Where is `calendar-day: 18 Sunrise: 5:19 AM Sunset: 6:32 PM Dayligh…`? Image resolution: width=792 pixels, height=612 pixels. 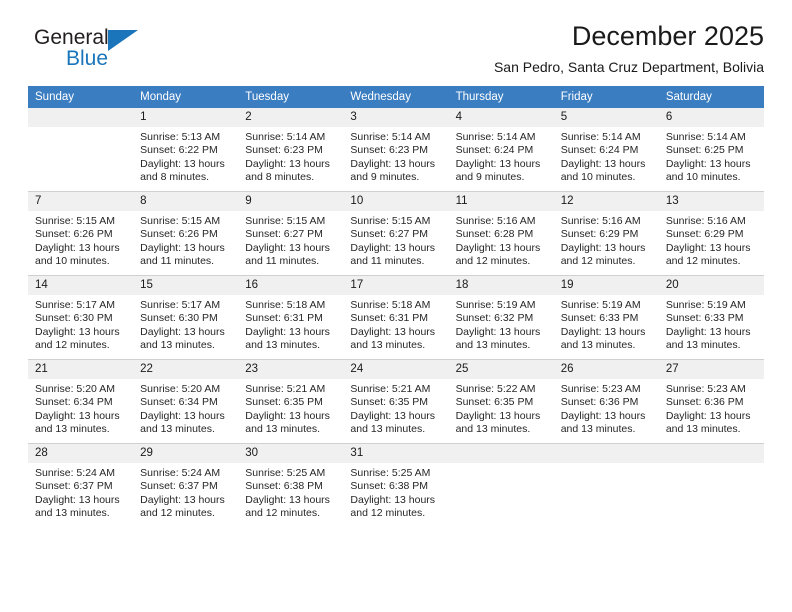 calendar-day: 18 Sunrise: 5:19 AM Sunset: 6:32 PM Dayligh… is located at coordinates (501, 317).